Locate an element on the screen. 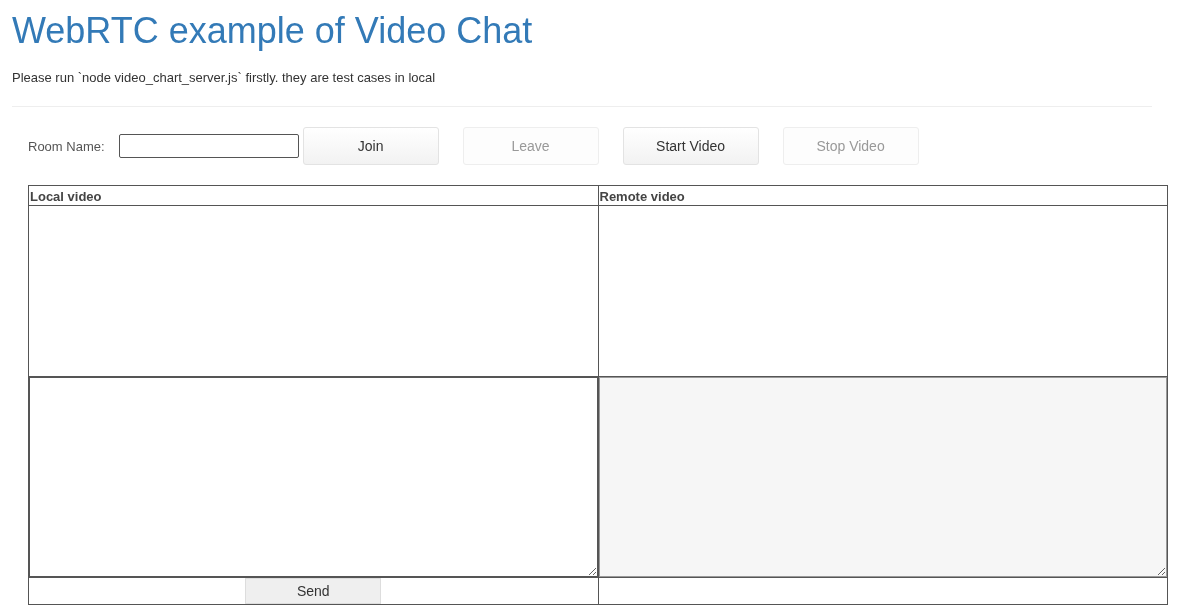 The height and width of the screenshot is (616, 1177). action-button: Start Video is located at coordinates (690, 146).